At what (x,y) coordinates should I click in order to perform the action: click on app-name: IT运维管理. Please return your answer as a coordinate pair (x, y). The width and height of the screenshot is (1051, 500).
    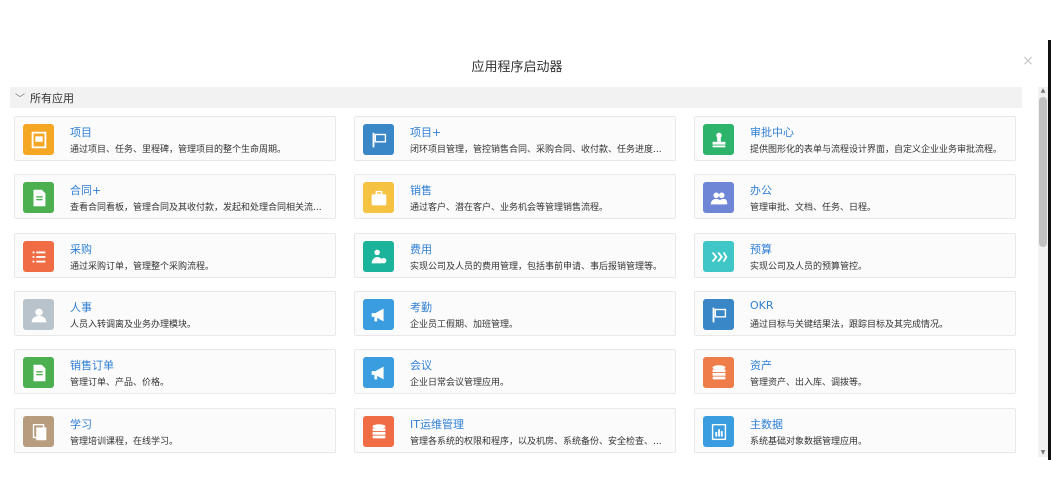
    Looking at the image, I should click on (437, 424).